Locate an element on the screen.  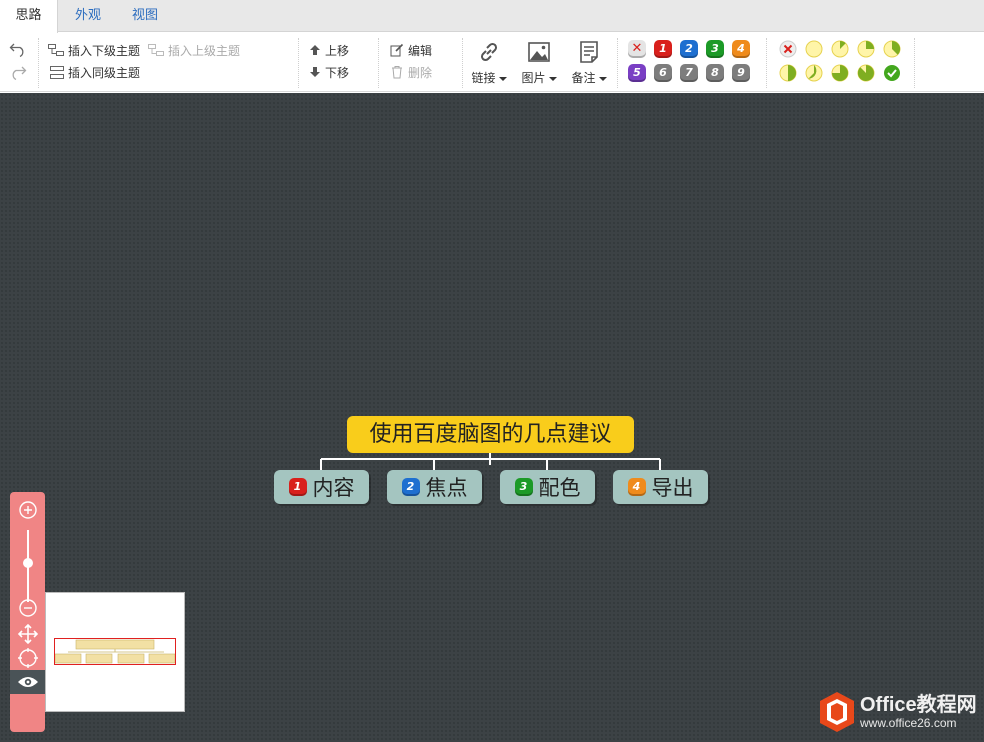
insert-sibling-label: 插入同级主题 is located at coordinates (104, 72).